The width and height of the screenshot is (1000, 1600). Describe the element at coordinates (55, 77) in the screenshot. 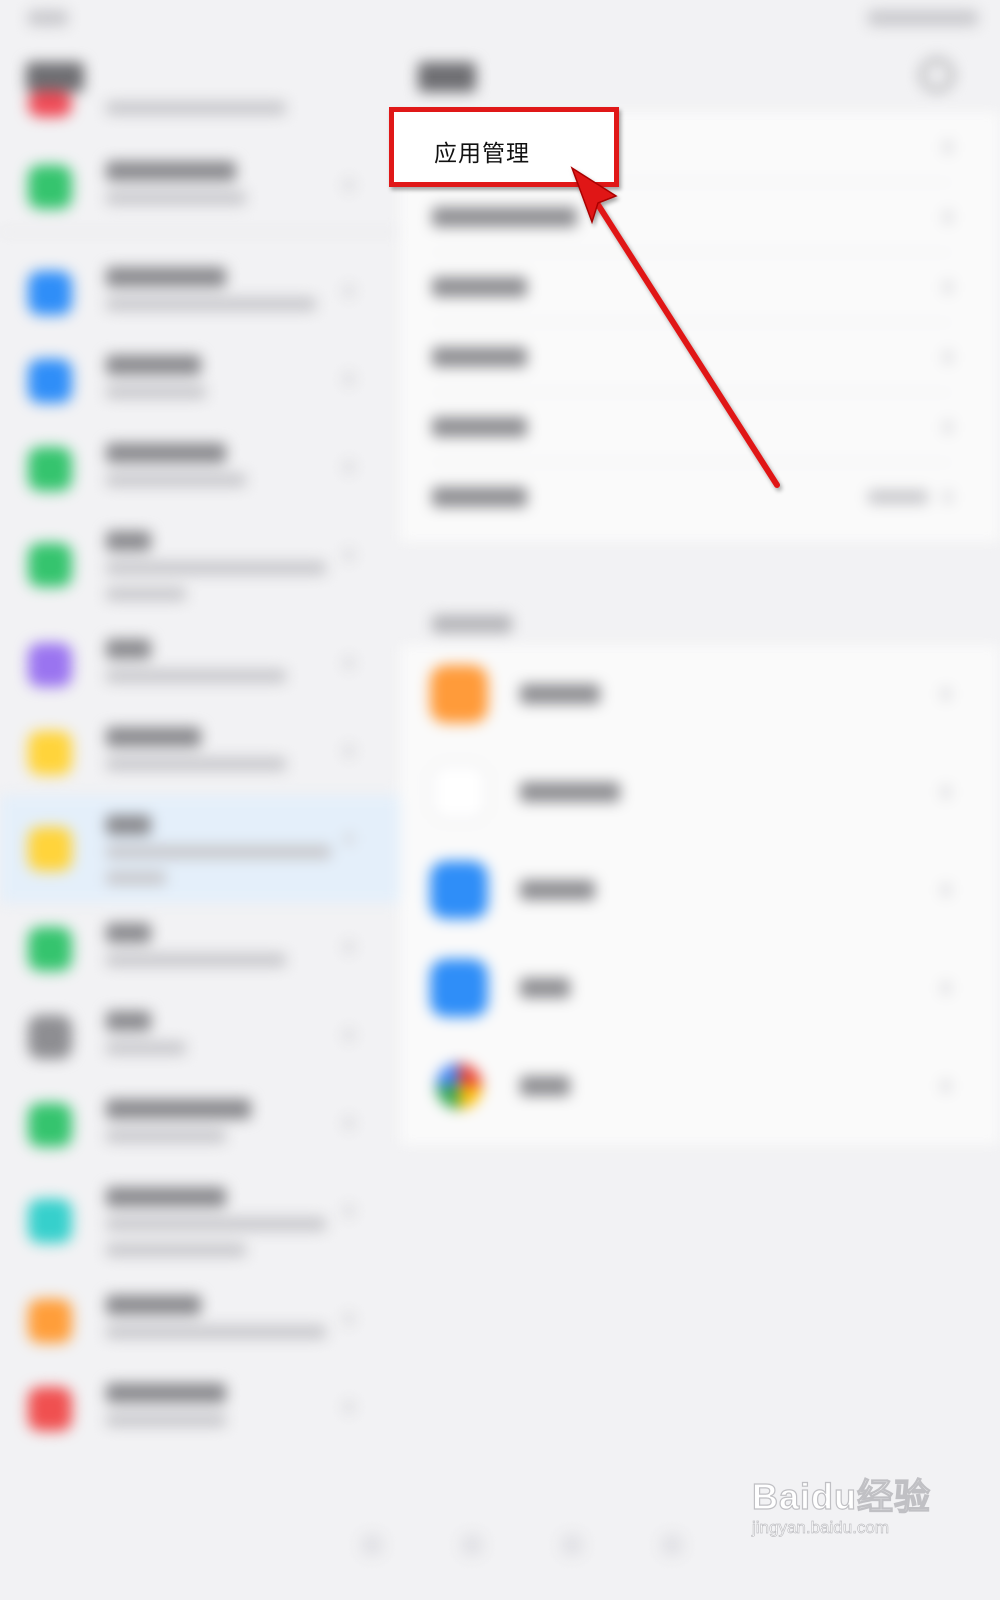

I see `sidebar-title` at that location.